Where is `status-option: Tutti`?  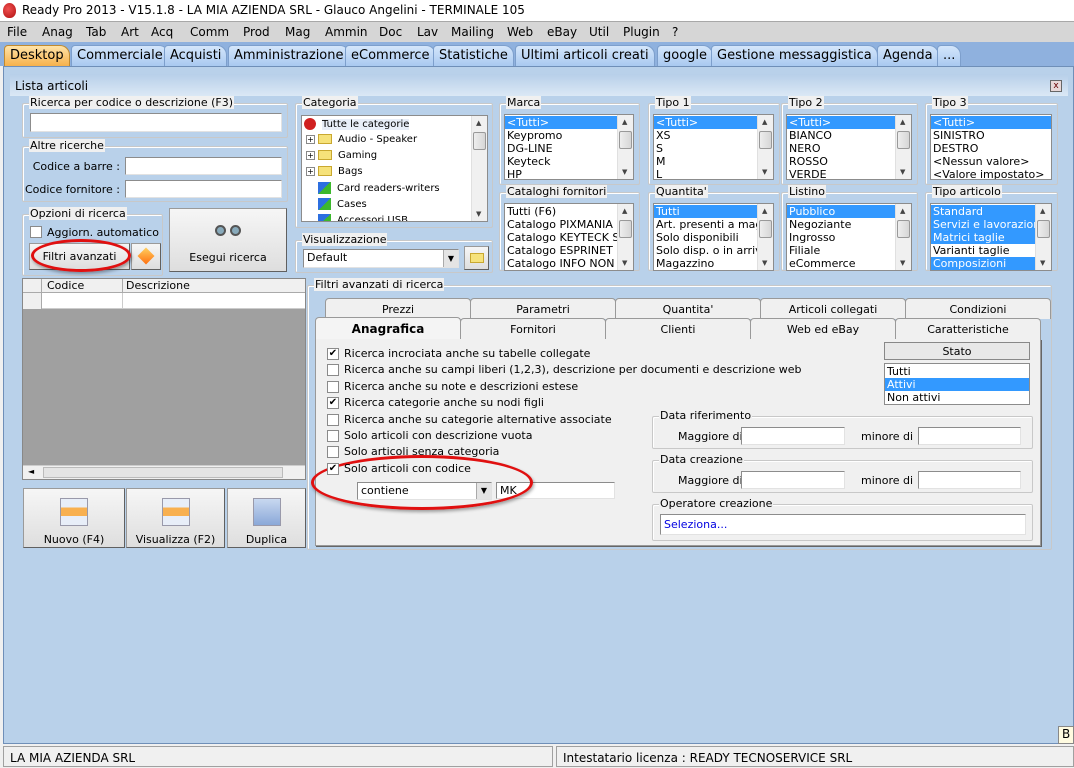 status-option: Tutti is located at coordinates (957, 371).